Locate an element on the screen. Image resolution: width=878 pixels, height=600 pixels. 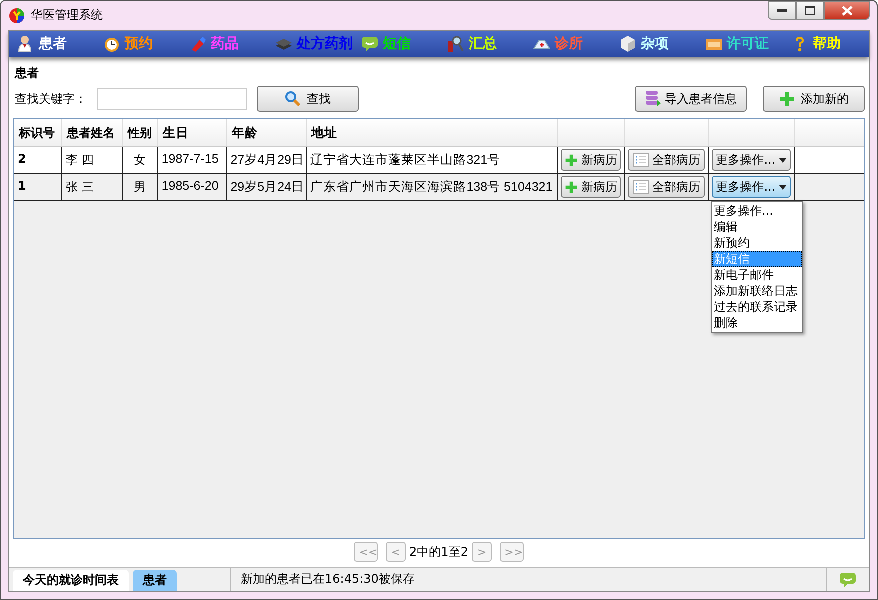
table-cell: 女 is located at coordinates (140, 160).